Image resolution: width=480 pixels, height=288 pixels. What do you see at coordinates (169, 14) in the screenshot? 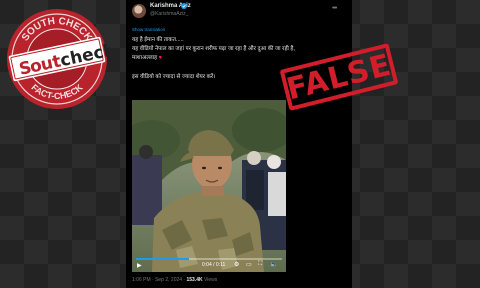
I see `author-handle: @KarishmaAziz_` at bounding box center [169, 14].